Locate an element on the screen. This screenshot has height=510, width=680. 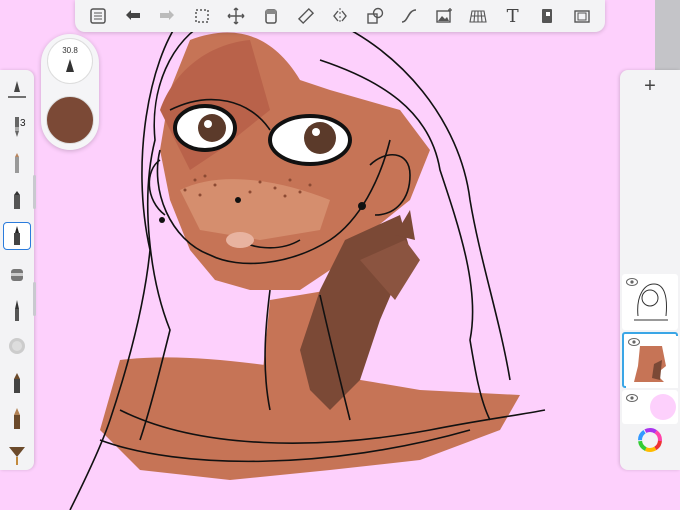
brush-settings-icon is located at coordinates (17, 90).